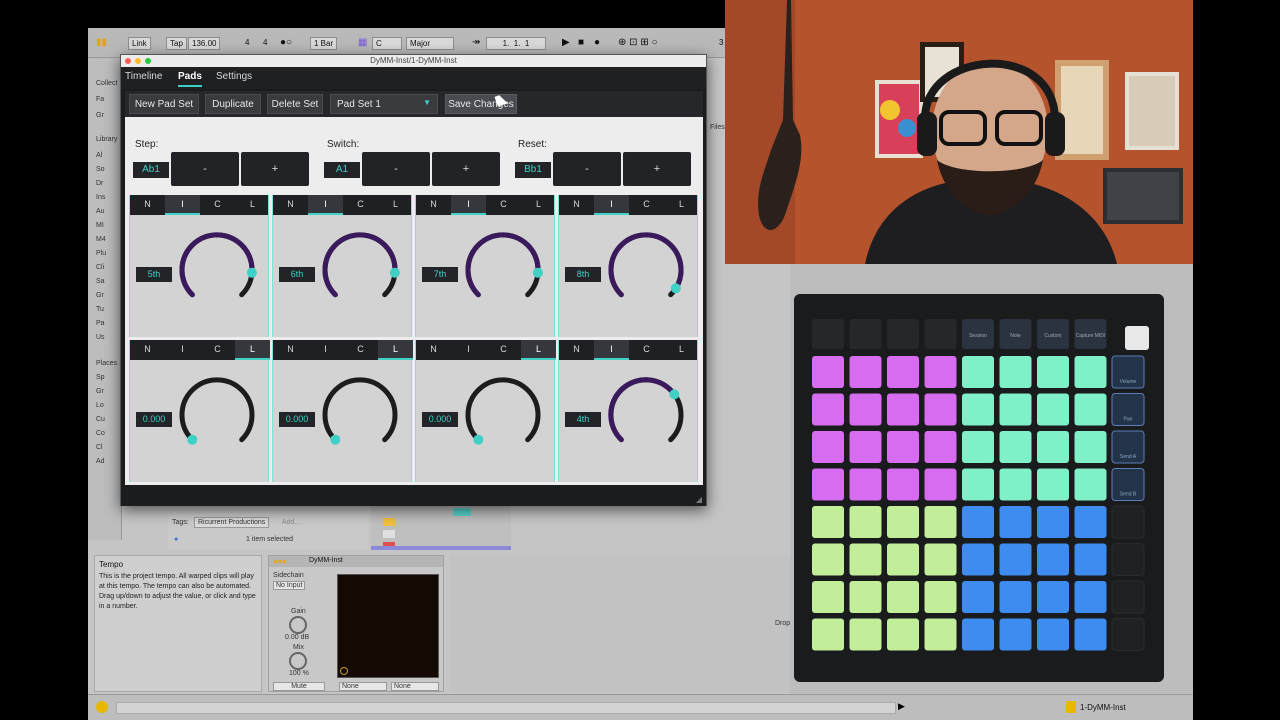 The width and height of the screenshot is (1280, 720). I want to click on metronome-icon: ●○, so click(286, 43).